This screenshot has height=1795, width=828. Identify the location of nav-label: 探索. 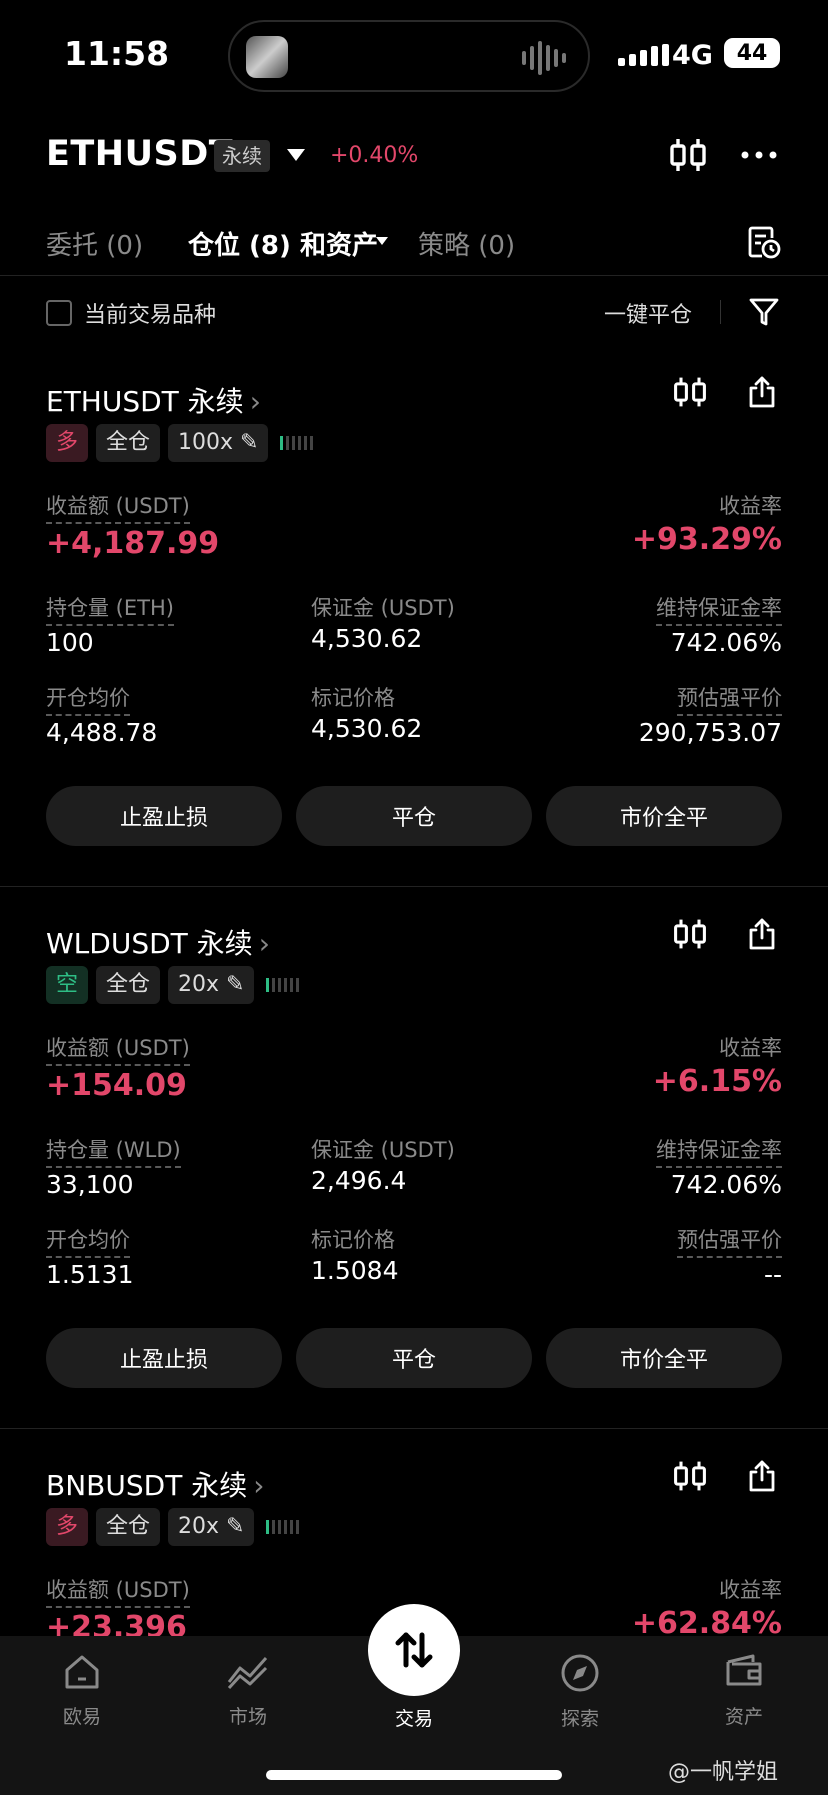
(579, 1719).